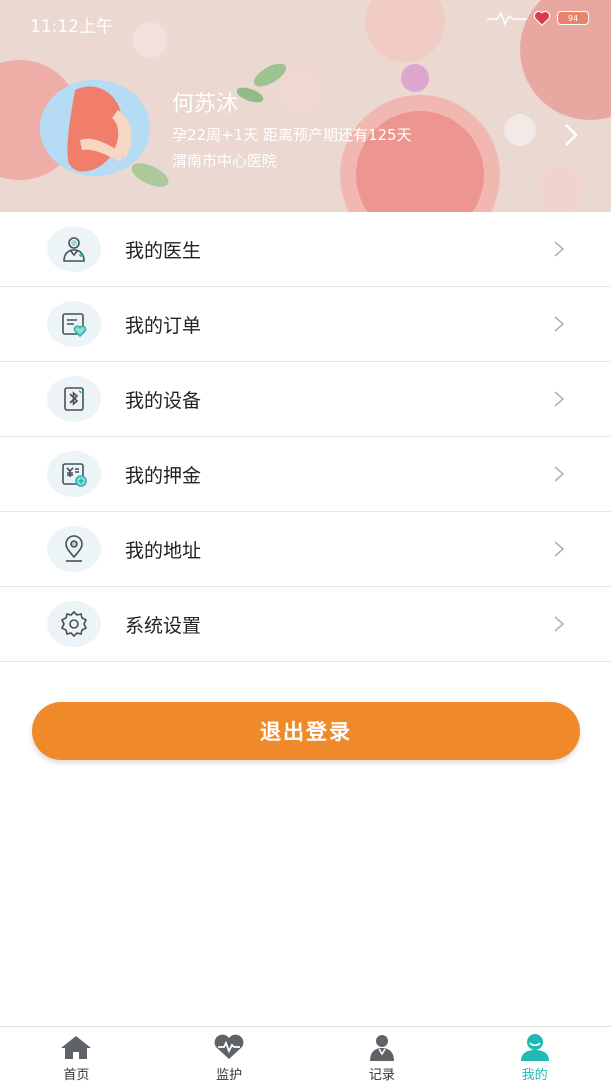 This screenshot has width=611, height=1086. I want to click on tab-monitor: 监护, so click(229, 1056).